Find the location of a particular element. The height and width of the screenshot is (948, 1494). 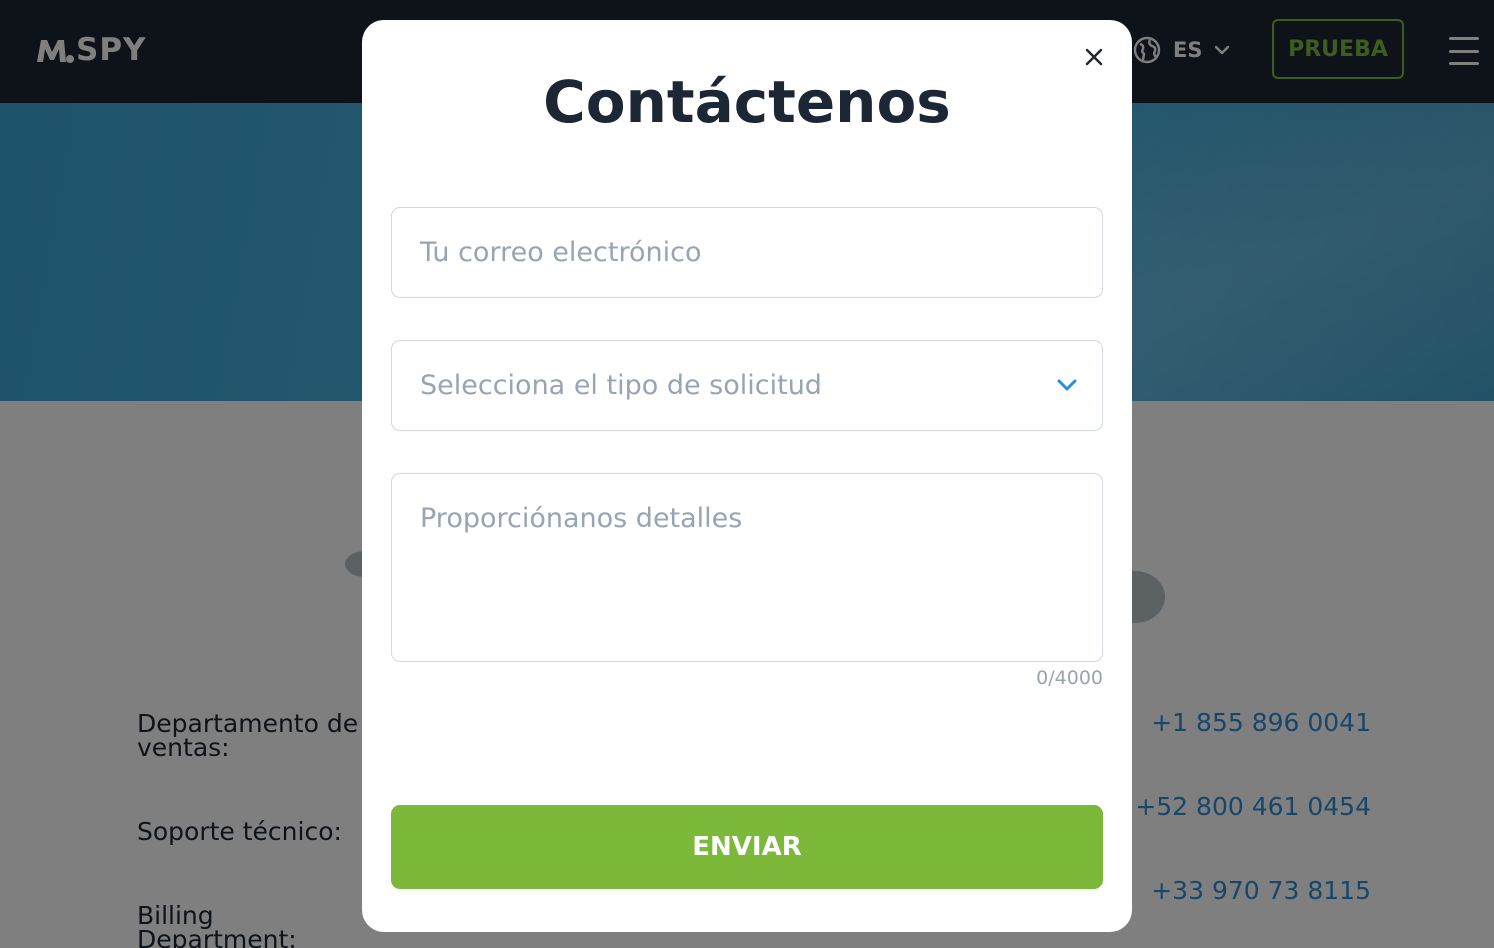

email-placeholder: Tu correo electrónico is located at coordinates (561, 252).